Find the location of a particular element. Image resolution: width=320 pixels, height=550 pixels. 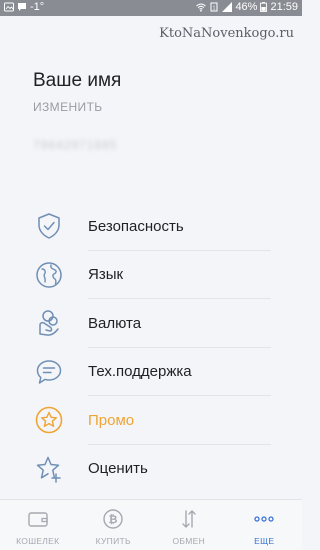

menu-item-label: Язык is located at coordinates (106, 275).